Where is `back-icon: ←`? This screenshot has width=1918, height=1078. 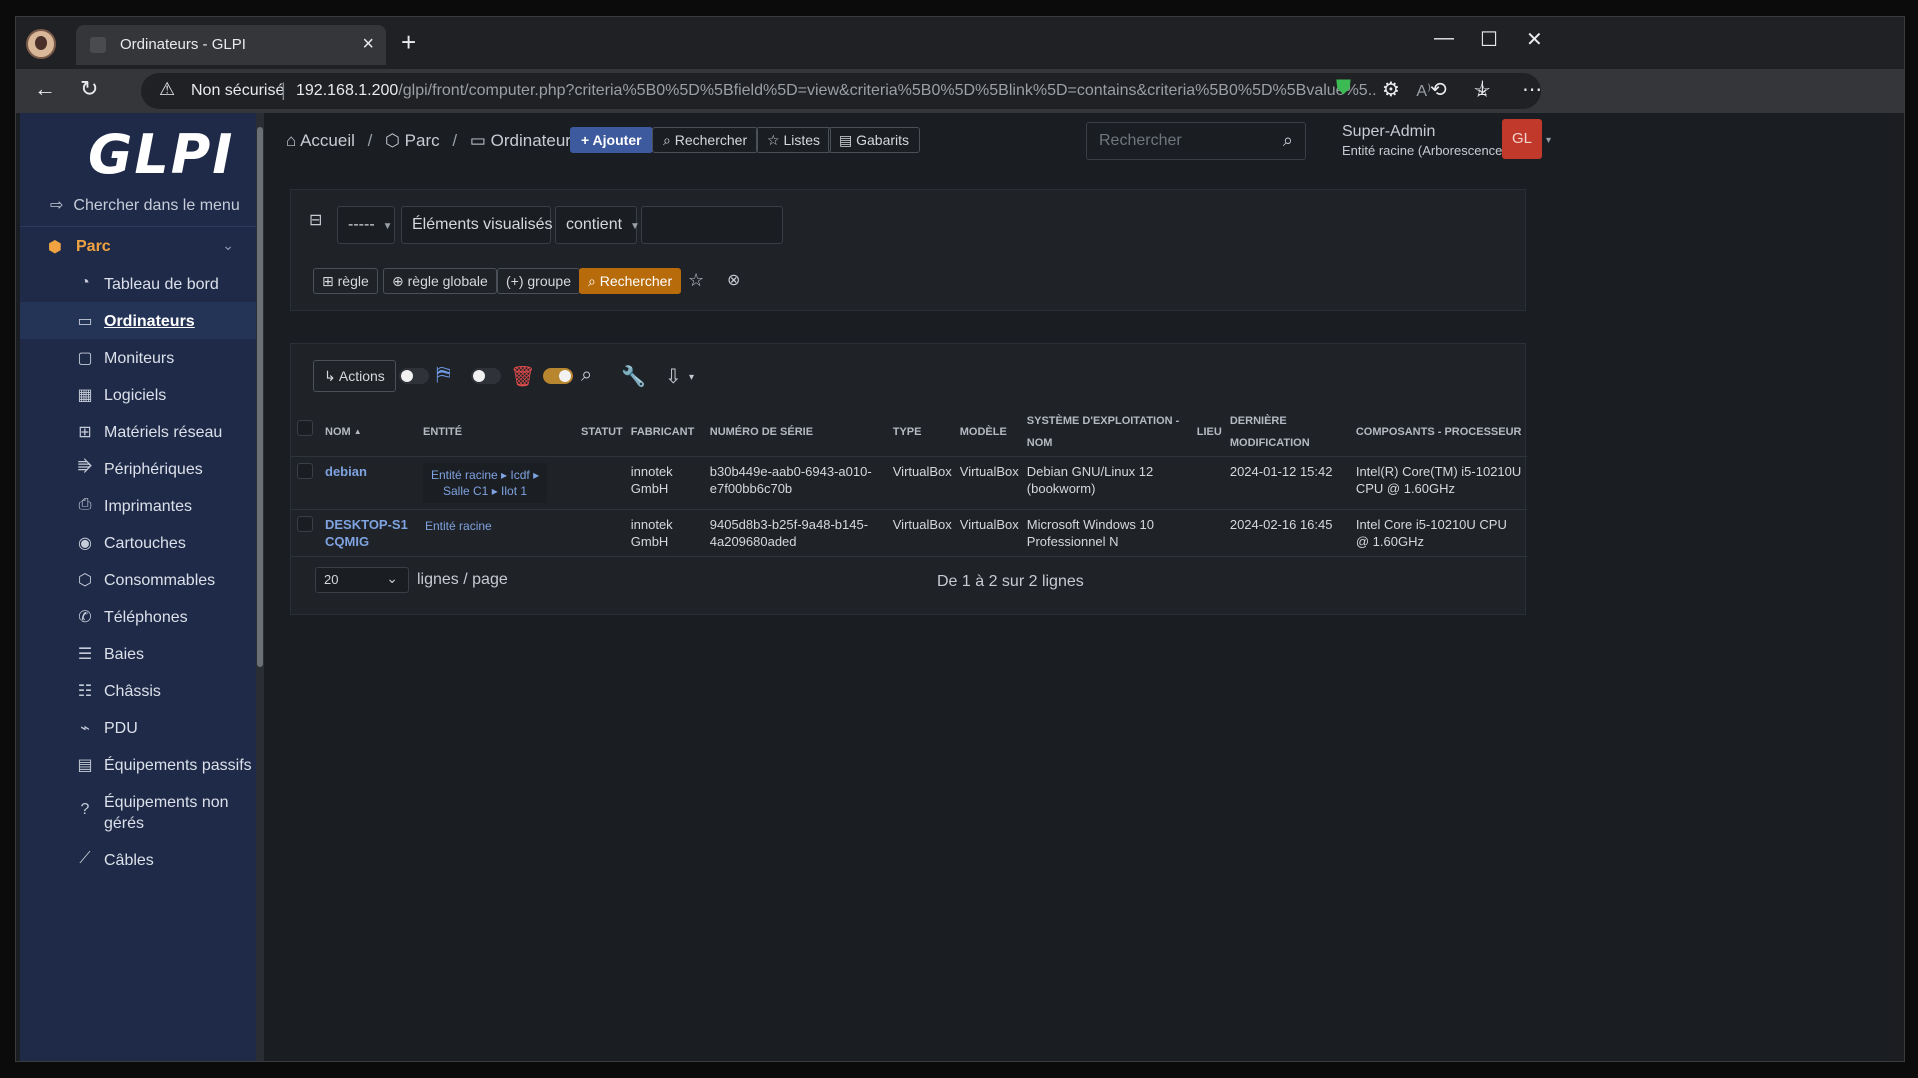 back-icon: ← is located at coordinates (45, 89).